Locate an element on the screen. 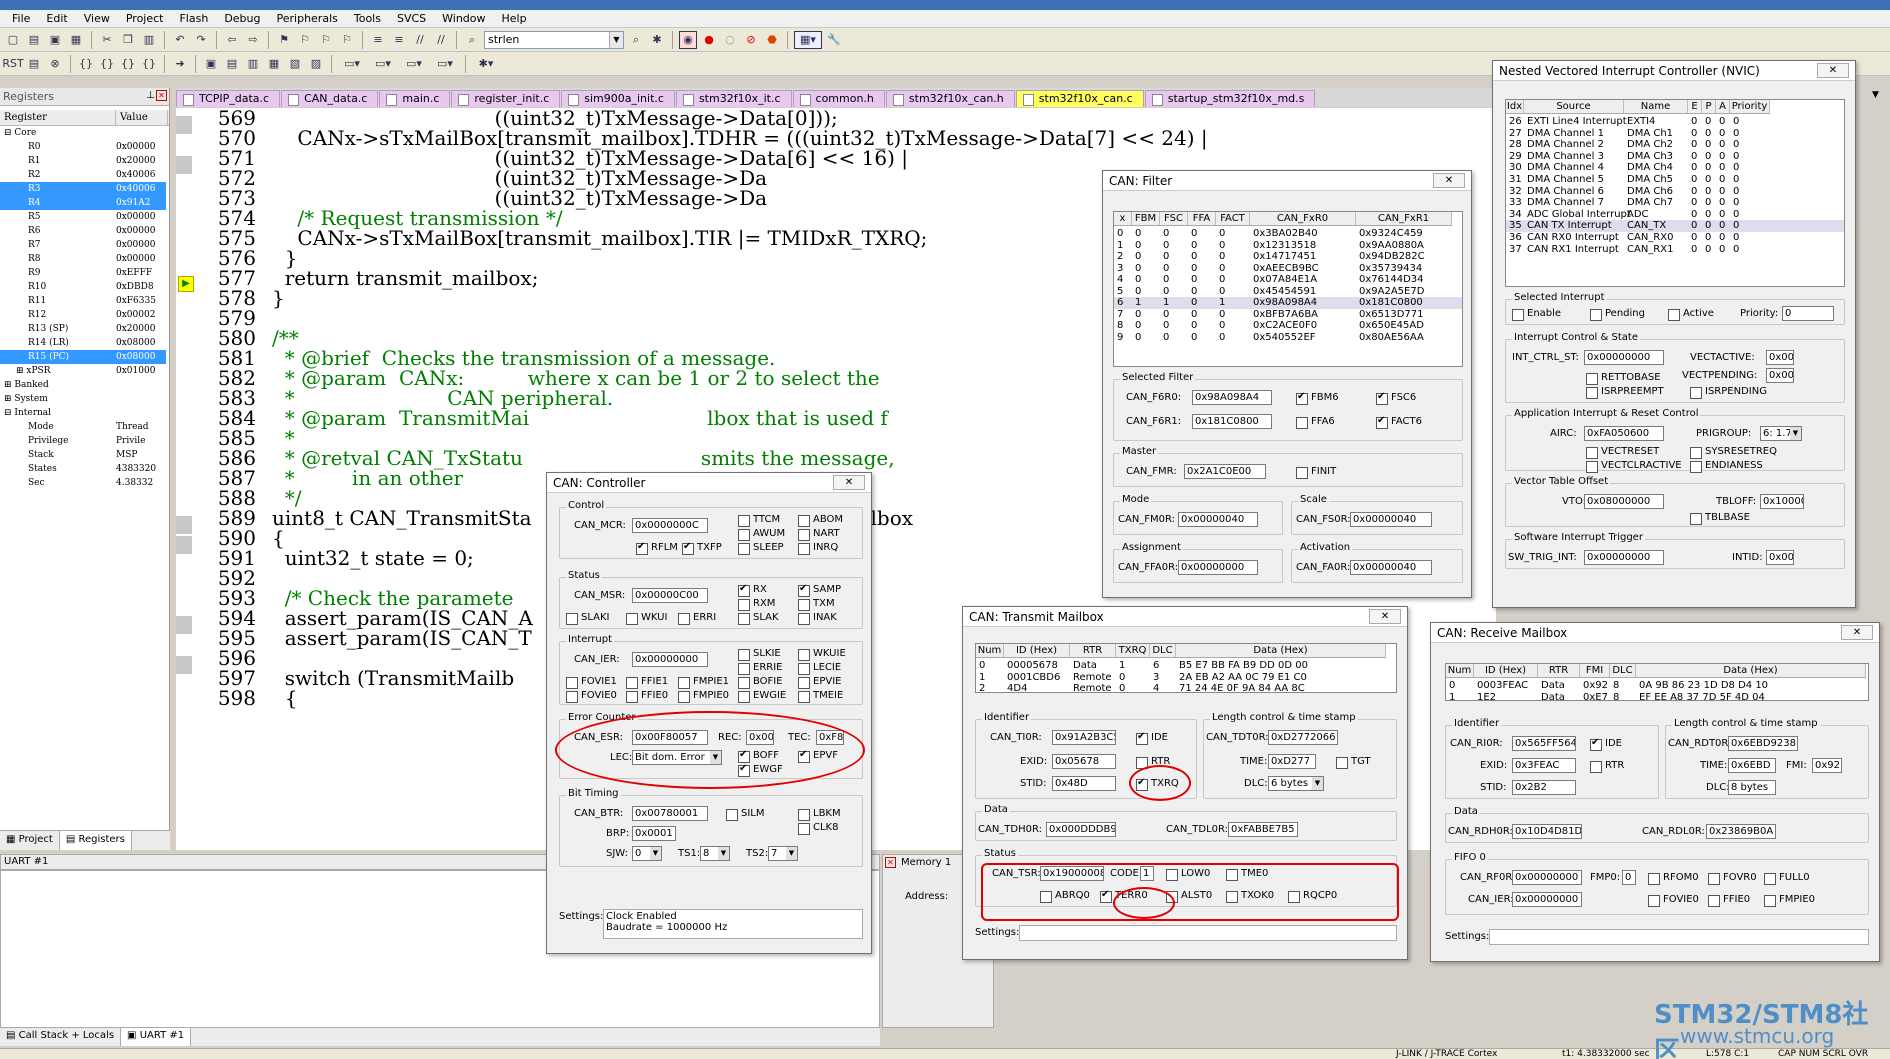  nav-forward-icon: ⇨ is located at coordinates (253, 40).